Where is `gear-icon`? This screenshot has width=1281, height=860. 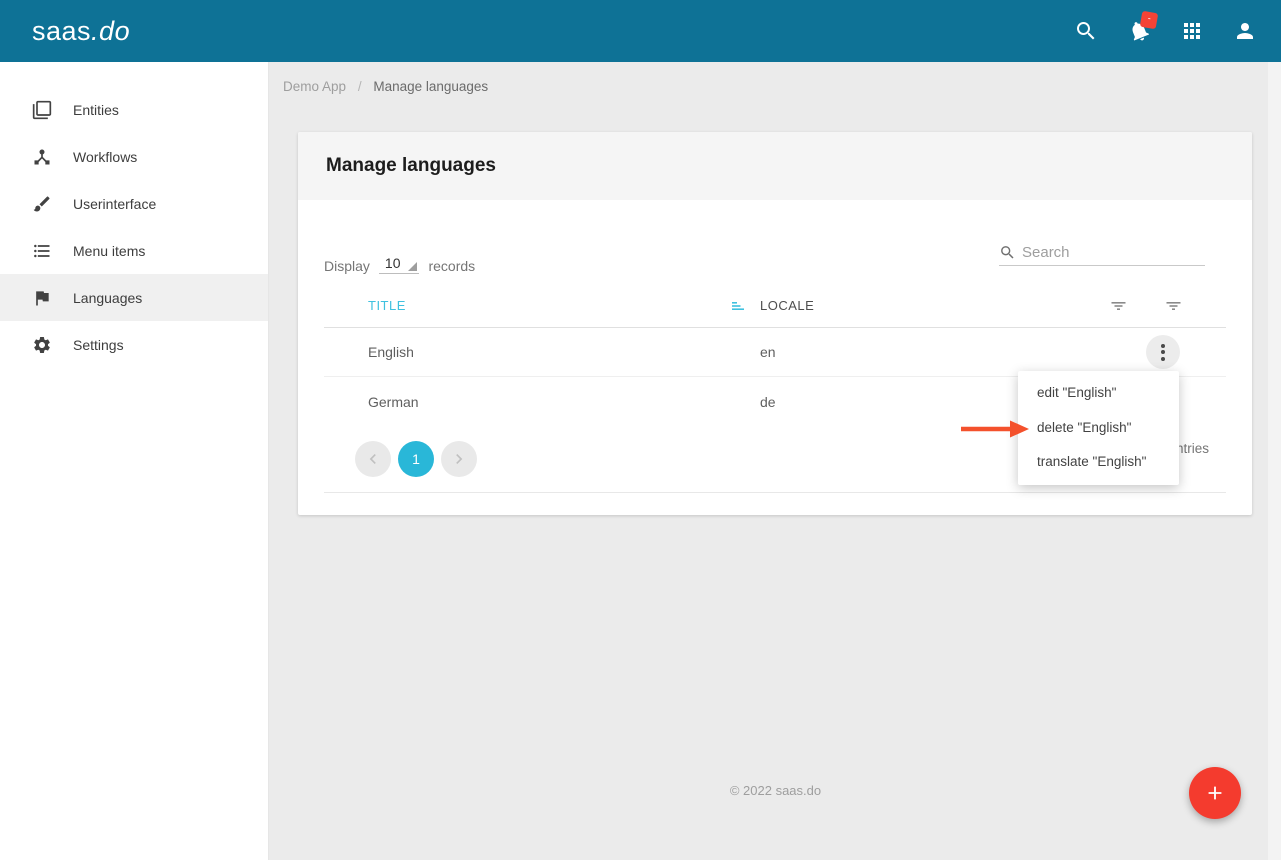
gear-icon is located at coordinates (42, 344).